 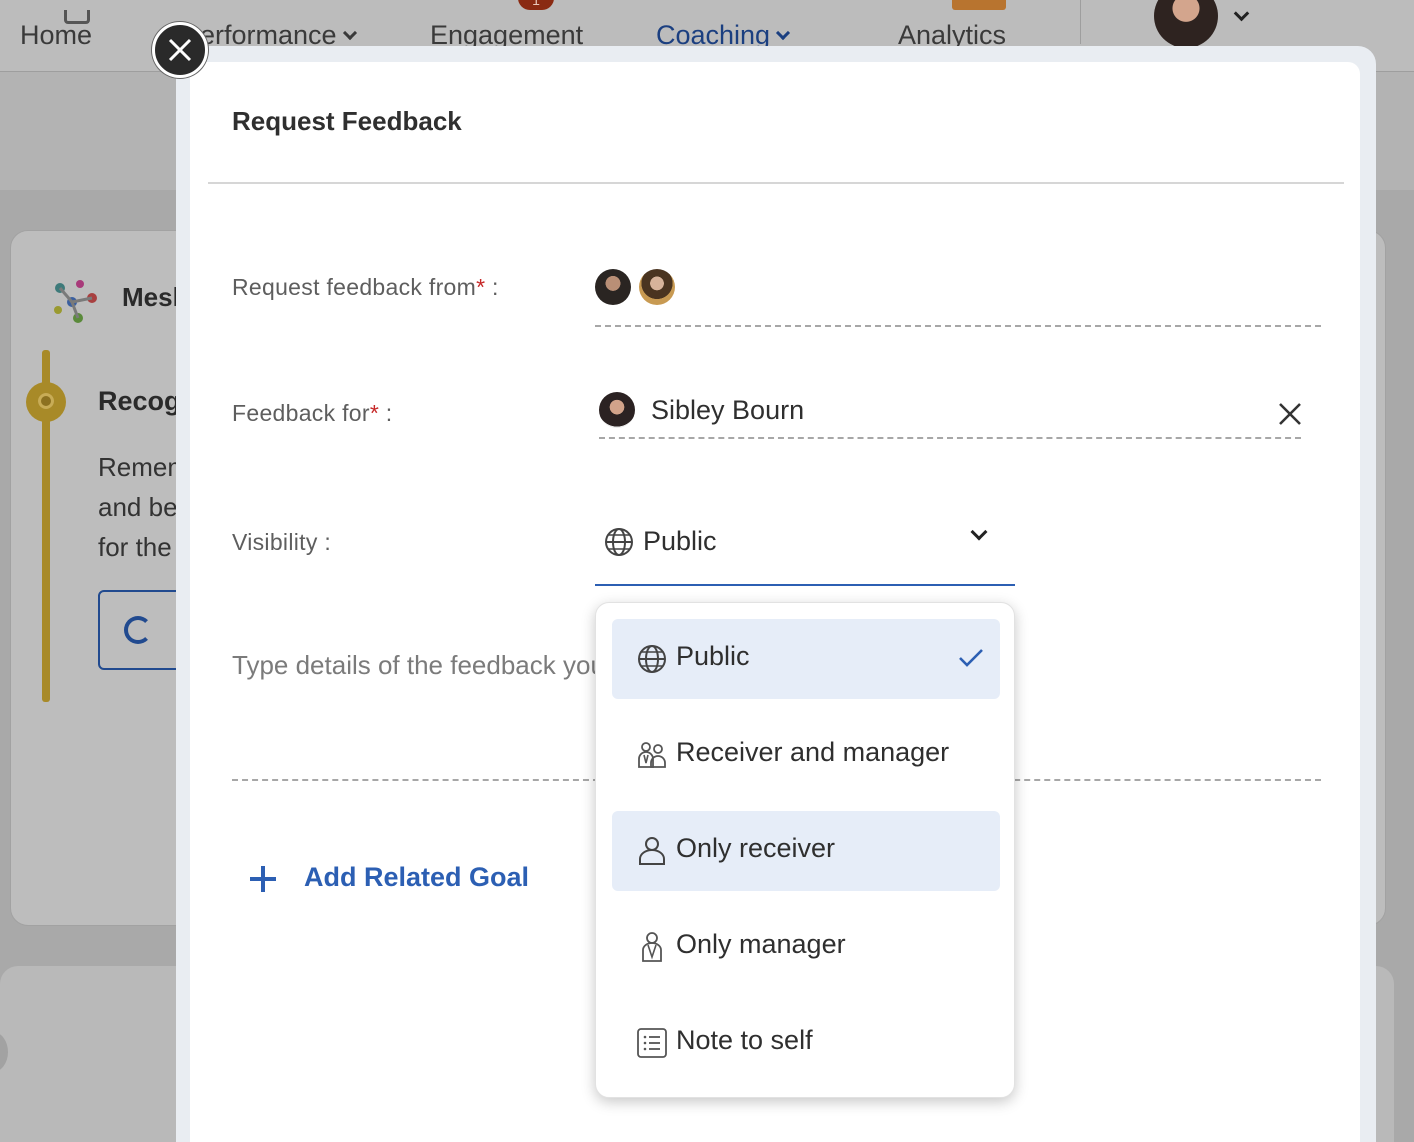 I want to click on visibility-option-public: Public, so click(x=806, y=659).